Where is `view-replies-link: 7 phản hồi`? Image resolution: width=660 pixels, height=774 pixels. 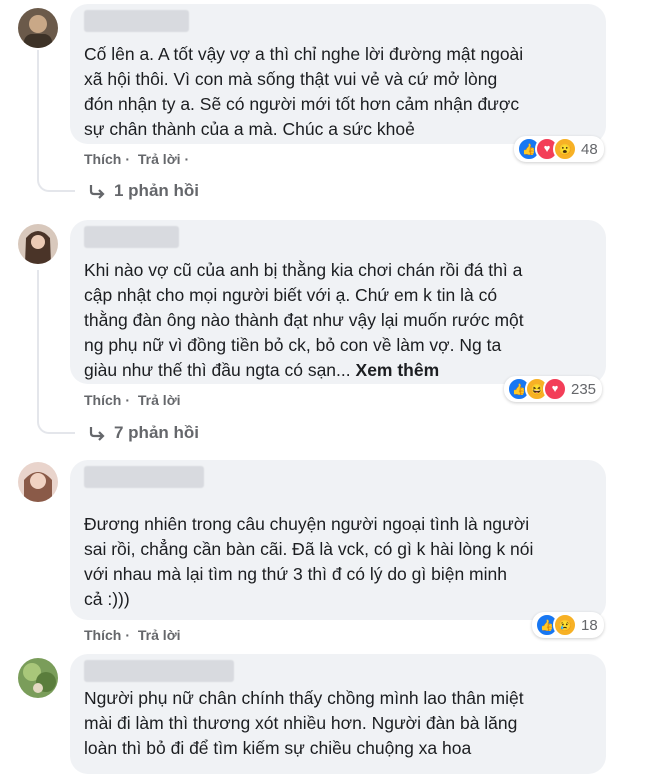 view-replies-link: 7 phản hồi is located at coordinates (143, 433).